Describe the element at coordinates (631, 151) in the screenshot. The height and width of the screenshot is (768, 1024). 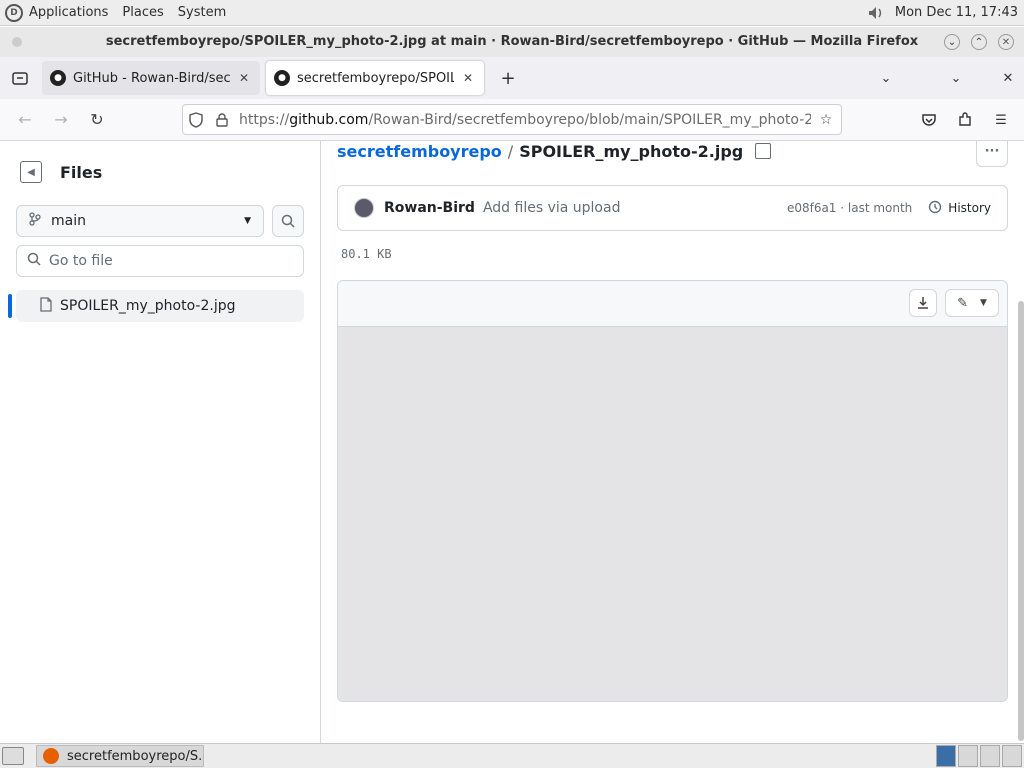
I see `file-name: SPOILER_my_photo-2.jpg` at that location.